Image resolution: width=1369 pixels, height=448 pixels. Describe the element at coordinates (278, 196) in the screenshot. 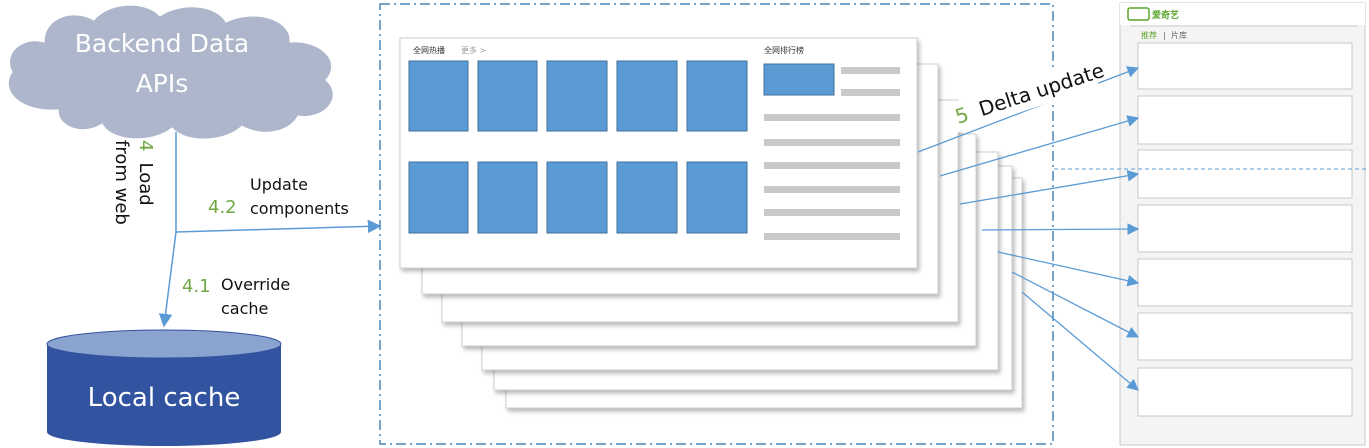

I see `step4-2-label: 4.2 Update components` at that location.